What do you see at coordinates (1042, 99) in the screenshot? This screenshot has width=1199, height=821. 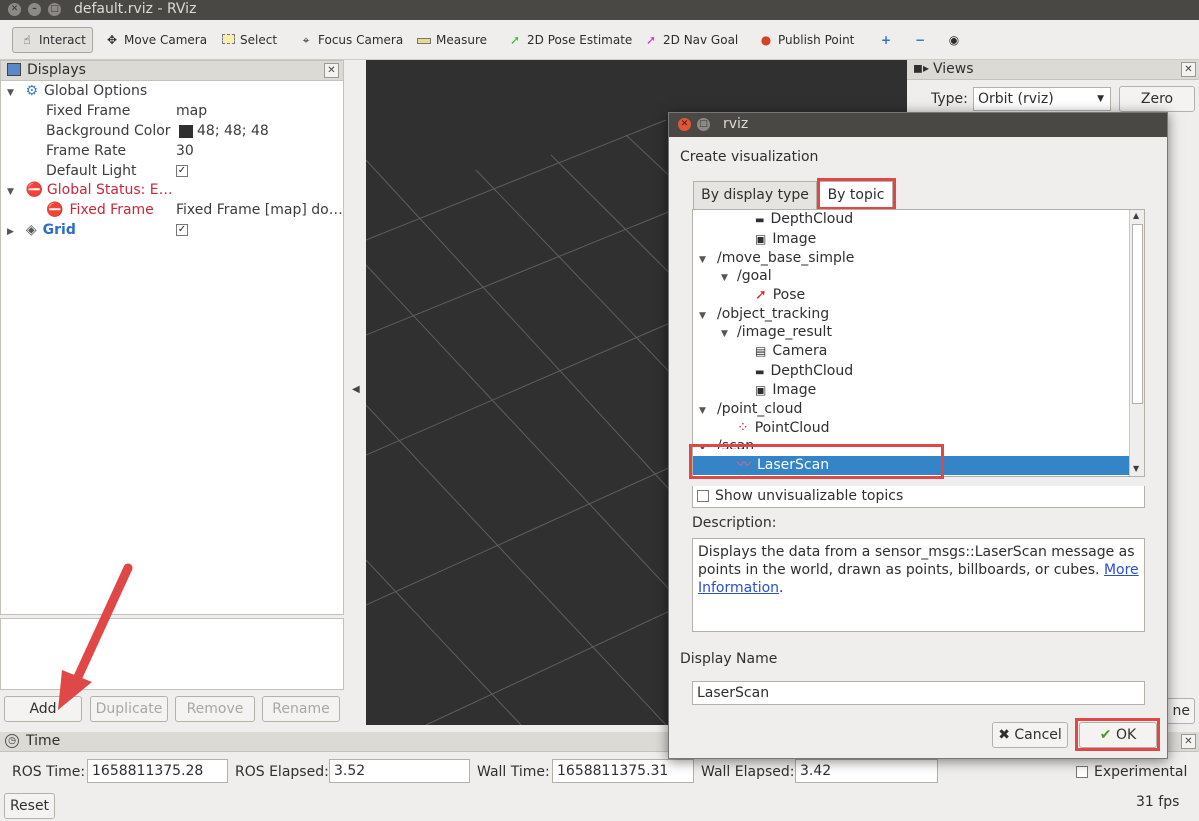 I see `view-type-select: Orbit (rviz) ▼` at bounding box center [1042, 99].